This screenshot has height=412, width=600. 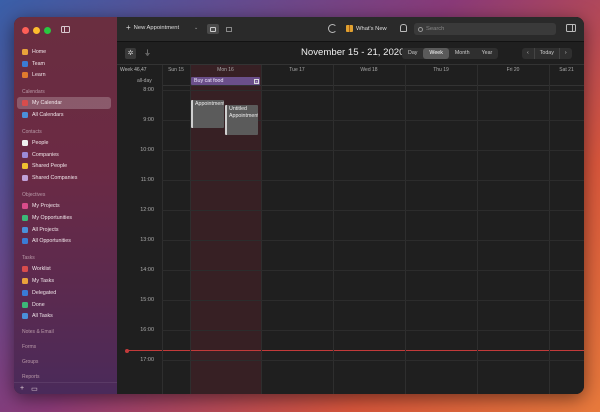 I want to click on person-icon, so click(x=25, y=142).